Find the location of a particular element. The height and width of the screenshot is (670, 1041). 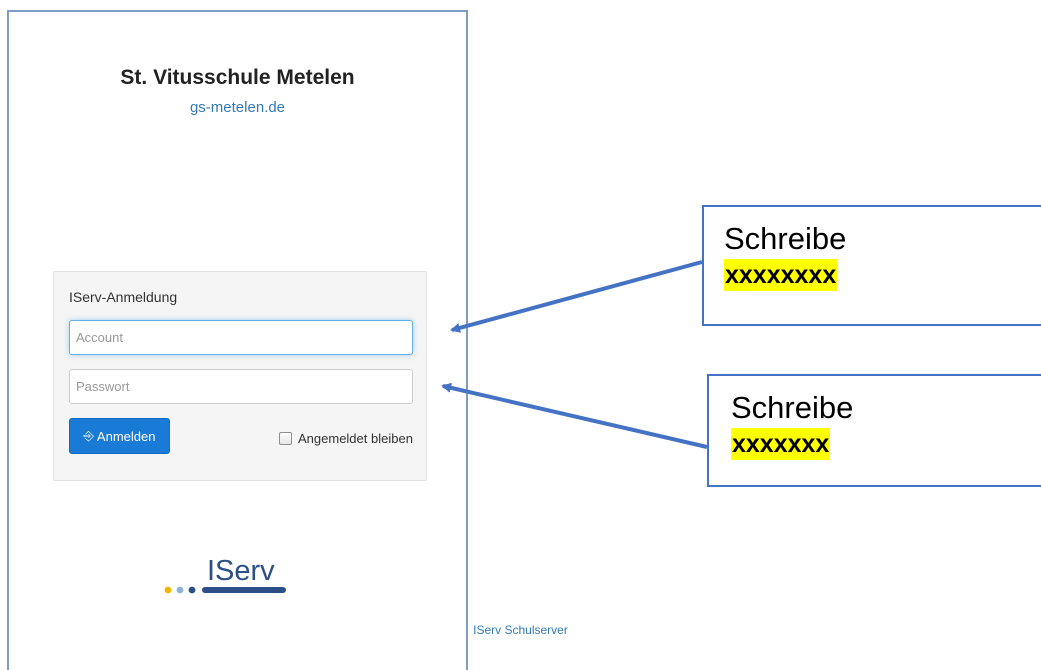

account-input is located at coordinates (241, 337).